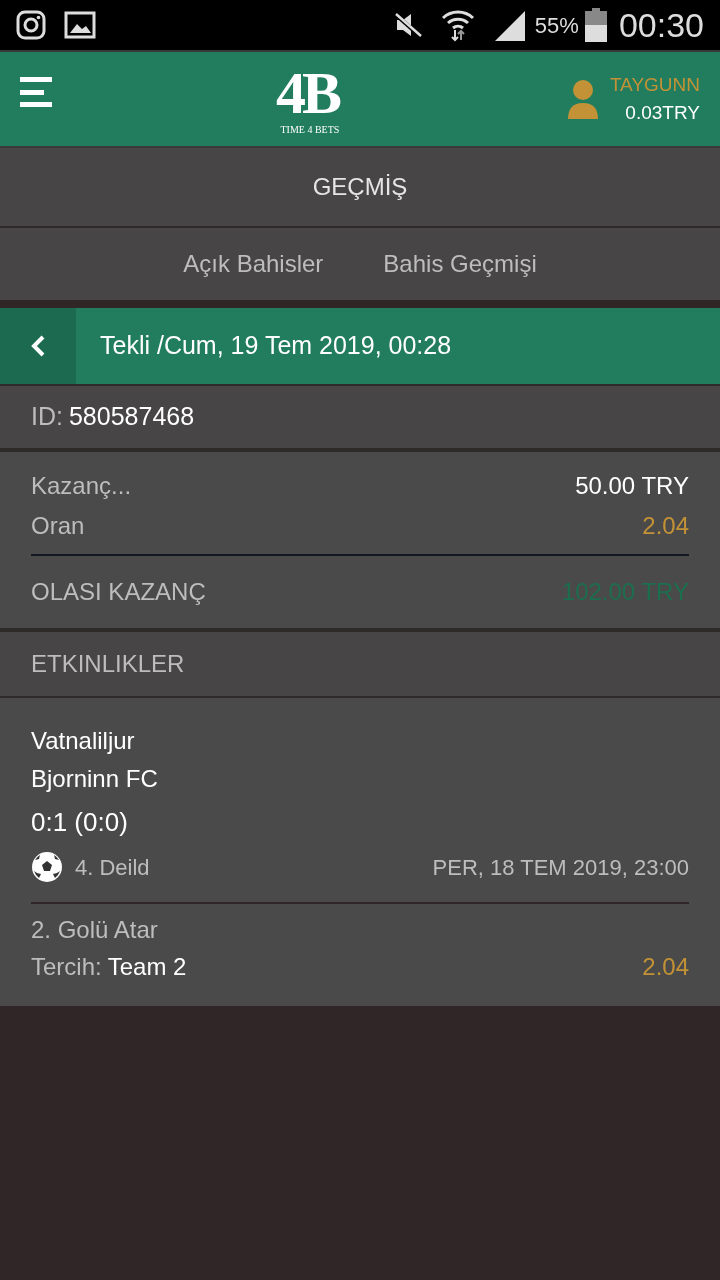  What do you see at coordinates (47, 417) in the screenshot?
I see `id-label: ID:` at bounding box center [47, 417].